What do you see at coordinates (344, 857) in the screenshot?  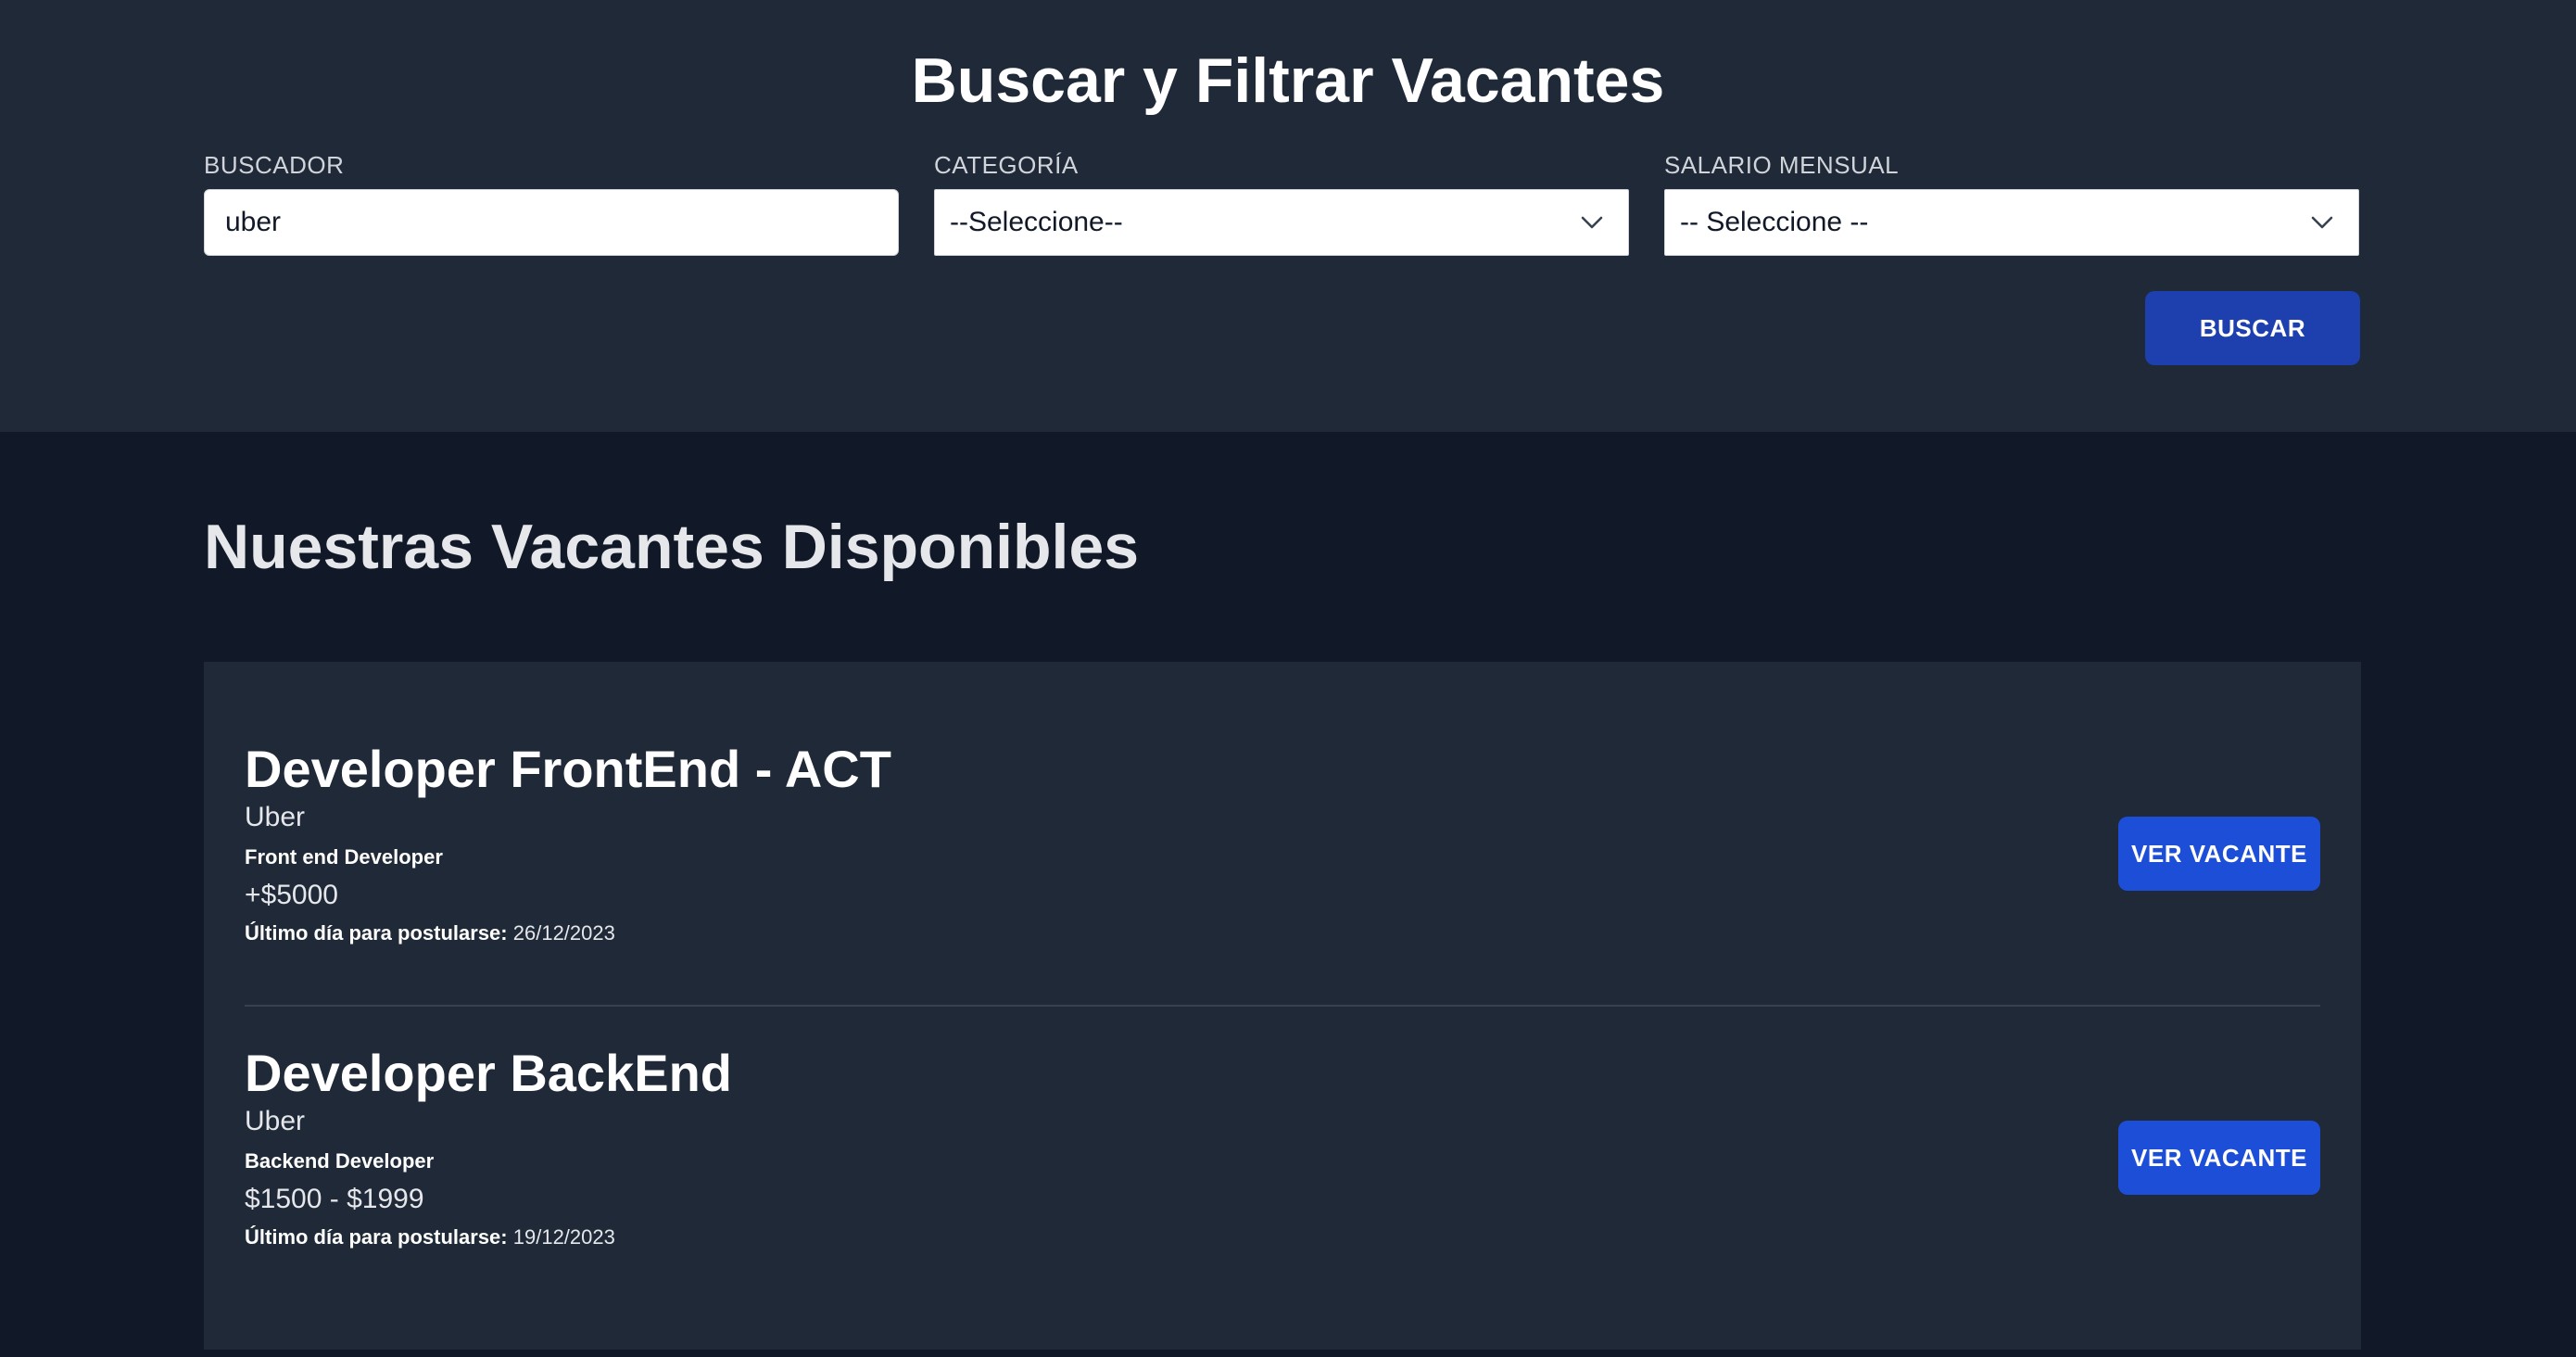 I see `job-category: Front end Developer` at bounding box center [344, 857].